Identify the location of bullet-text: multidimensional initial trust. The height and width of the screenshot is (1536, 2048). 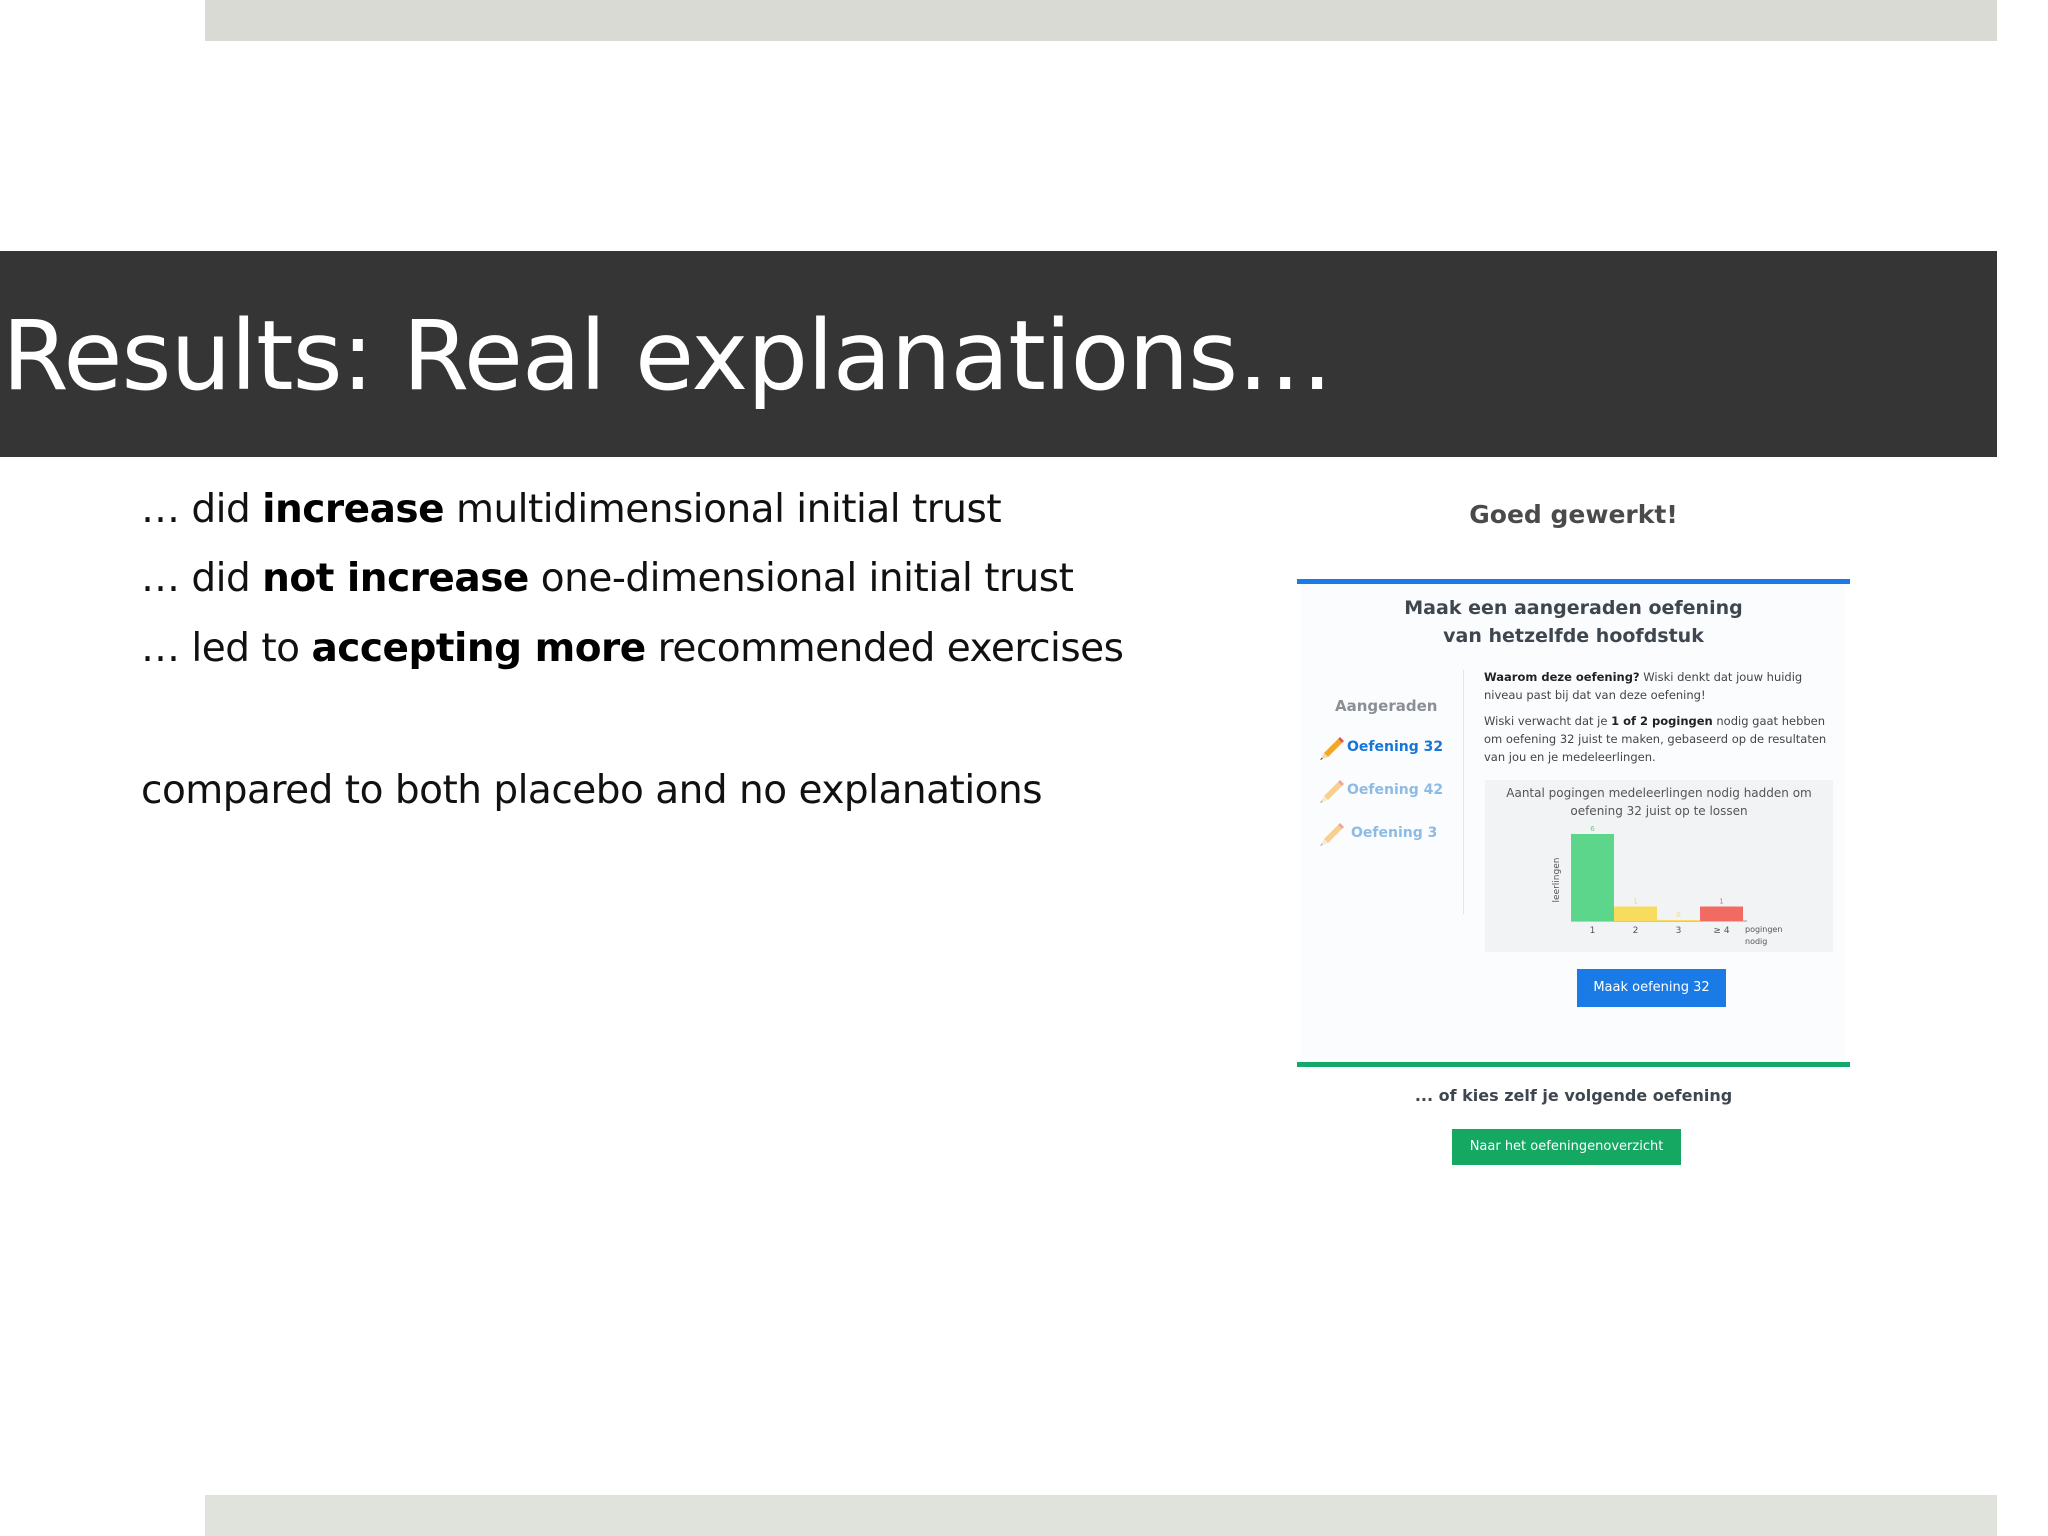
(723, 509).